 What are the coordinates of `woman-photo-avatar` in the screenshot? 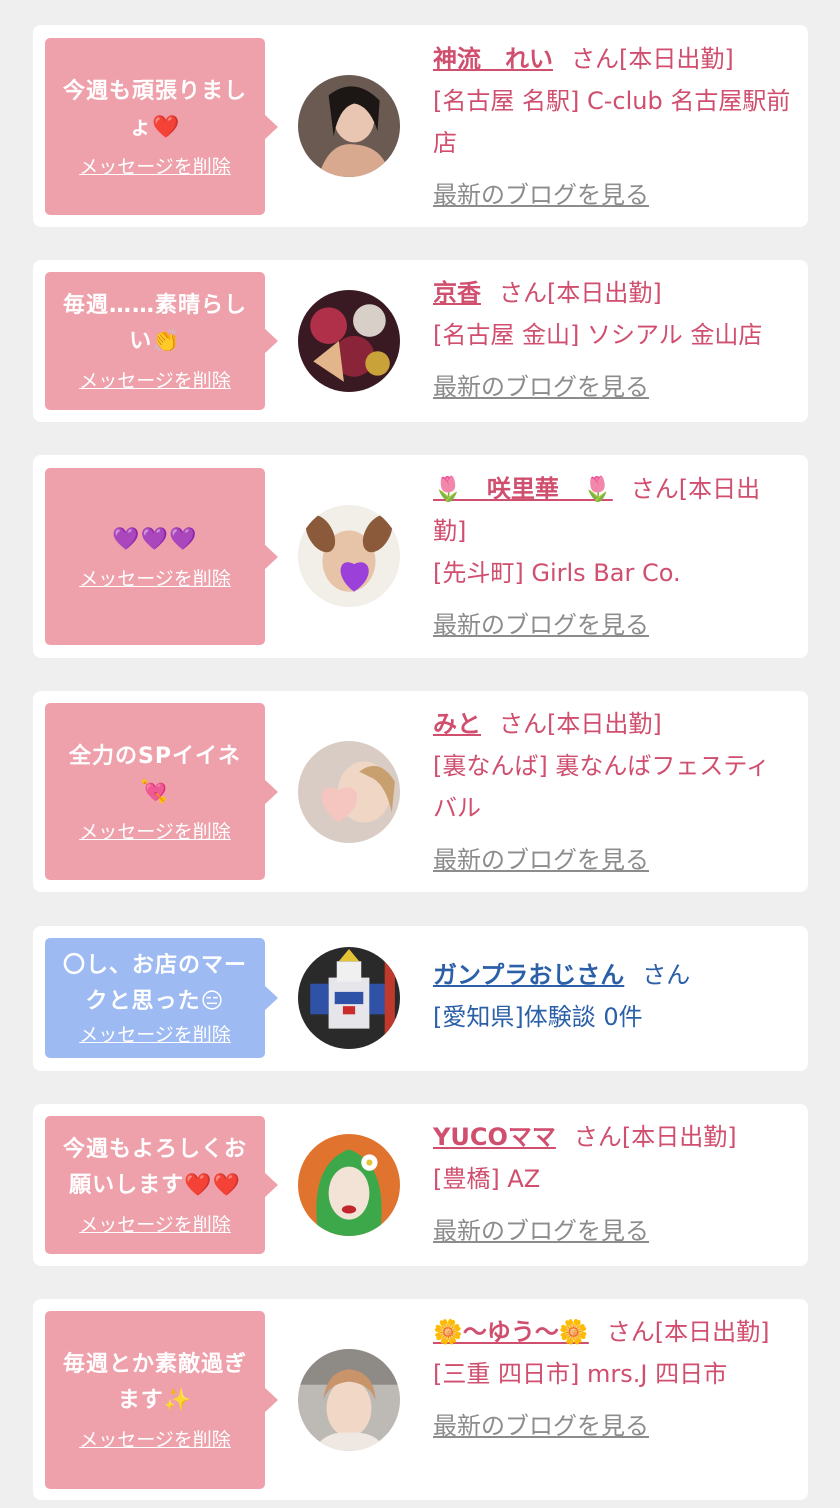 It's located at (349, 126).